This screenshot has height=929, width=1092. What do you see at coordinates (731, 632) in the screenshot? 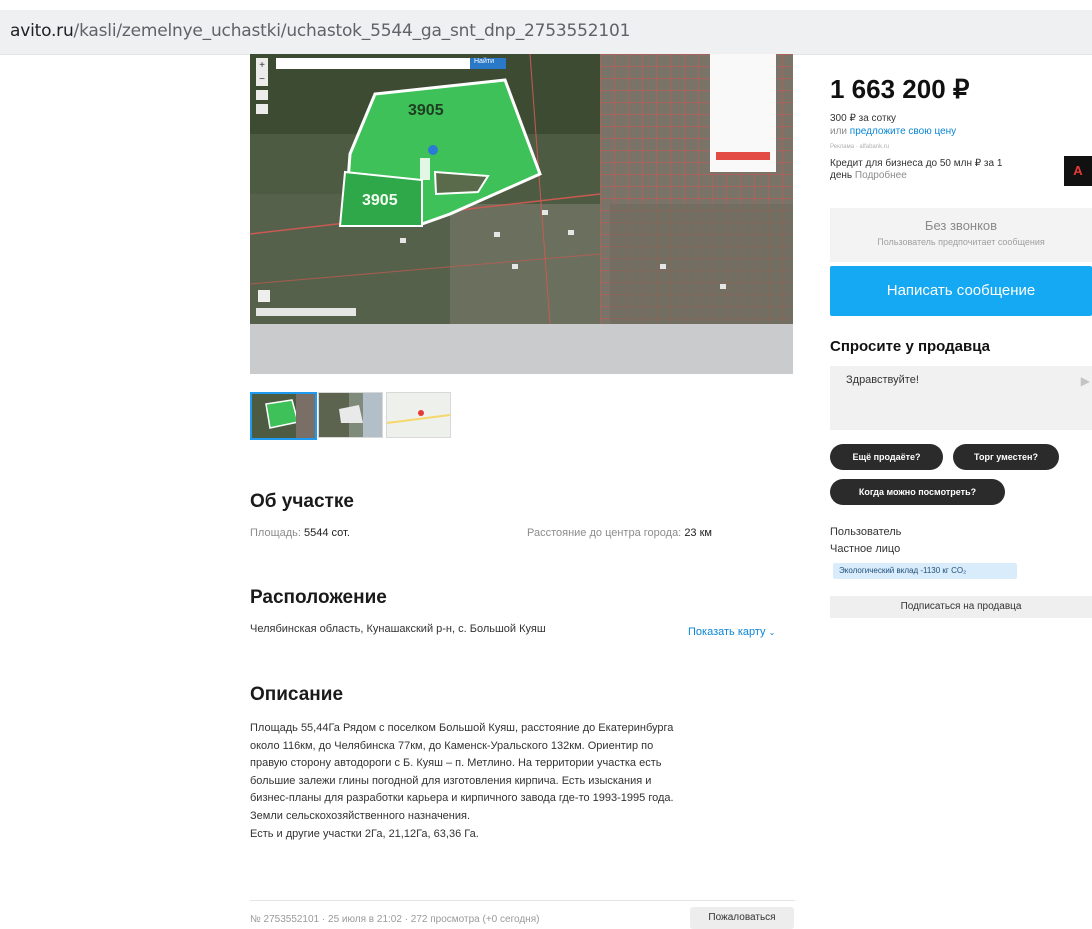
I see `show-map-link: Показать карту ⌄` at bounding box center [731, 632].